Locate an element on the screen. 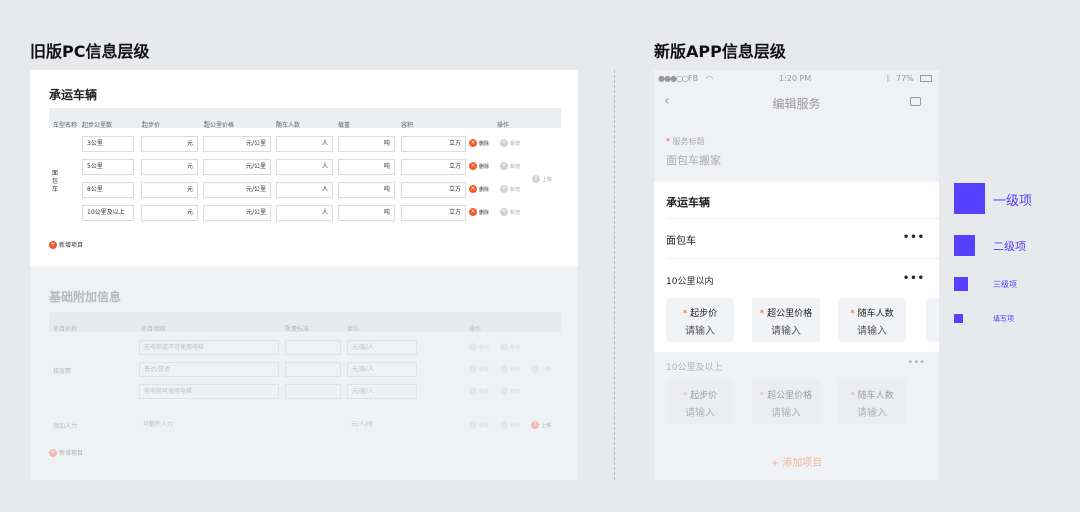 This screenshot has width=1080, height=512. section-title: 承运车辆 is located at coordinates (73, 95).